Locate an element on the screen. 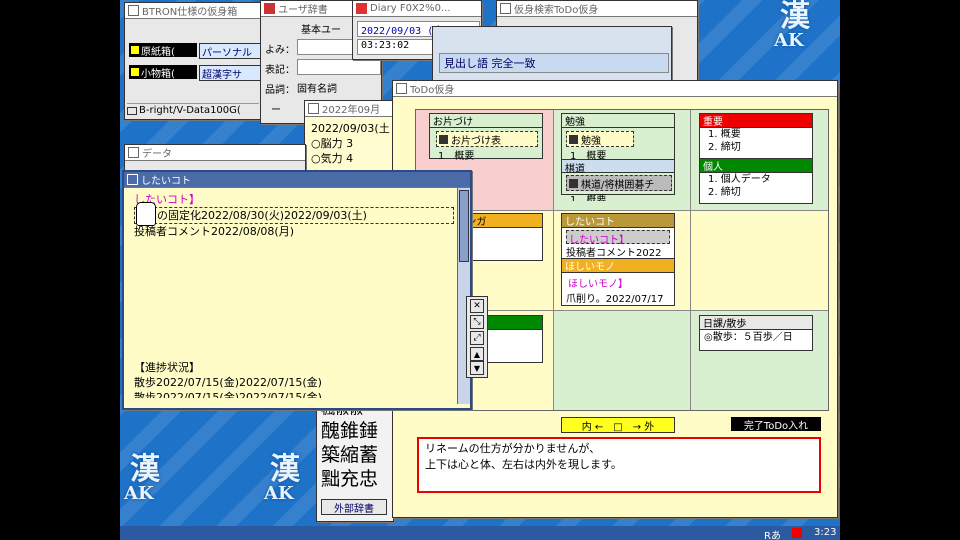 Image resolution: width=960 pixels, height=540 pixels. todo-kojin: 個人 1. 個人データ 2. 締切 is located at coordinates (756, 181).